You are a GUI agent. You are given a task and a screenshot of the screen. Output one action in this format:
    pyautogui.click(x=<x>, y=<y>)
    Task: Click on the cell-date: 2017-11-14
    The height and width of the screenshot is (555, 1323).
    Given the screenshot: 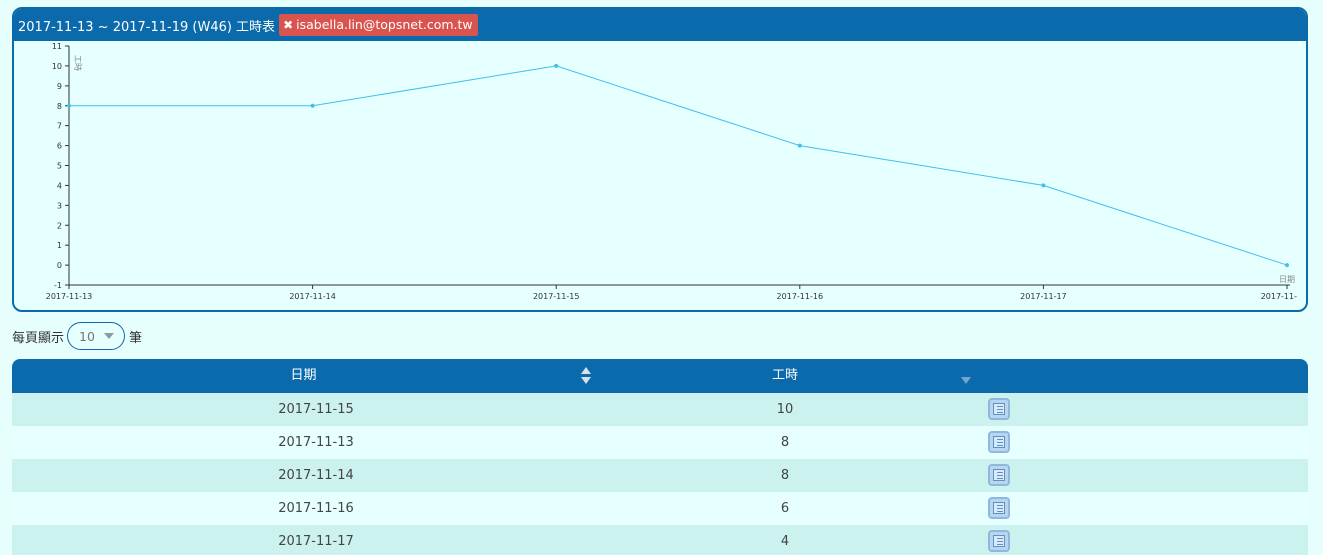 What is the action you would take?
    pyautogui.click(x=316, y=475)
    